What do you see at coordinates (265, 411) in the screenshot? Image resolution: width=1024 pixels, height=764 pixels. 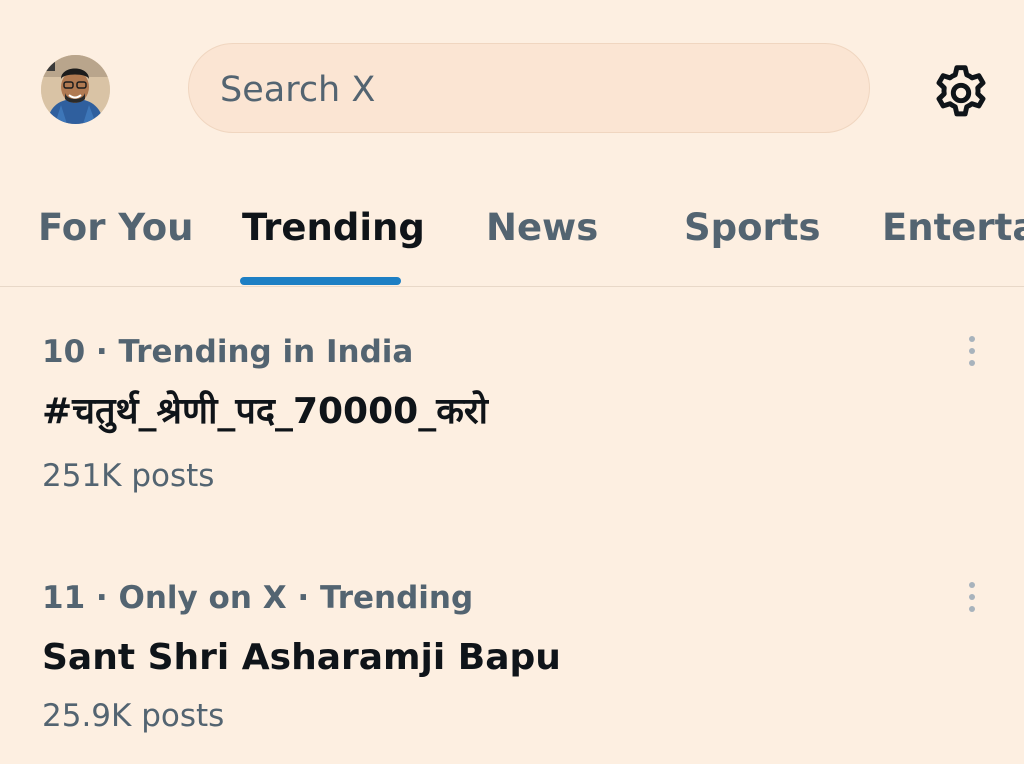 I see `trend-title: #चतुर्थ_श्रेणी_पद_70000_करो` at bounding box center [265, 411].